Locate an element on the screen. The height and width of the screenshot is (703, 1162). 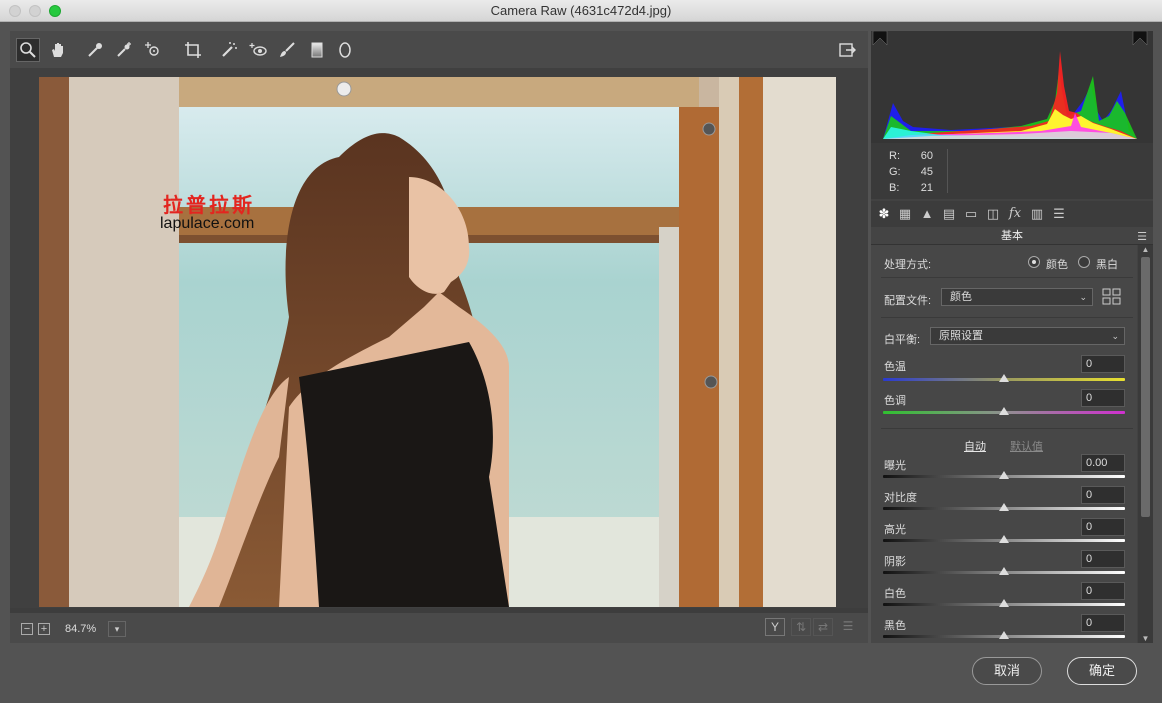
tint-value-input: 0 is located at coordinates (1103, 398).